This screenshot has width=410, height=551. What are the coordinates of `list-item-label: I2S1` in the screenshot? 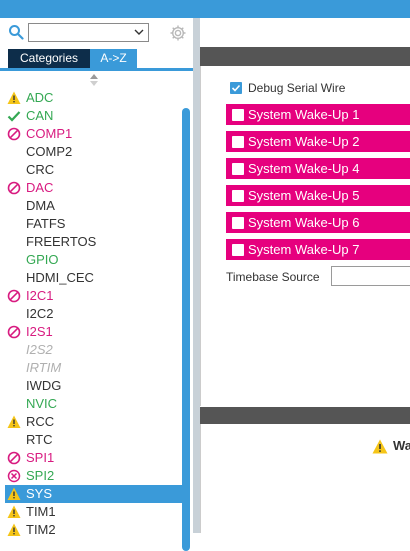 It's located at (39, 331).